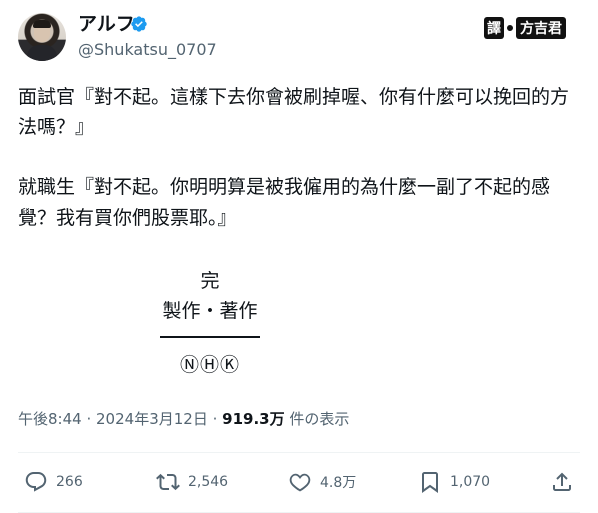 The width and height of the screenshot is (598, 513). What do you see at coordinates (139, 24) in the screenshot?
I see `verified-badge-icon` at bounding box center [139, 24].